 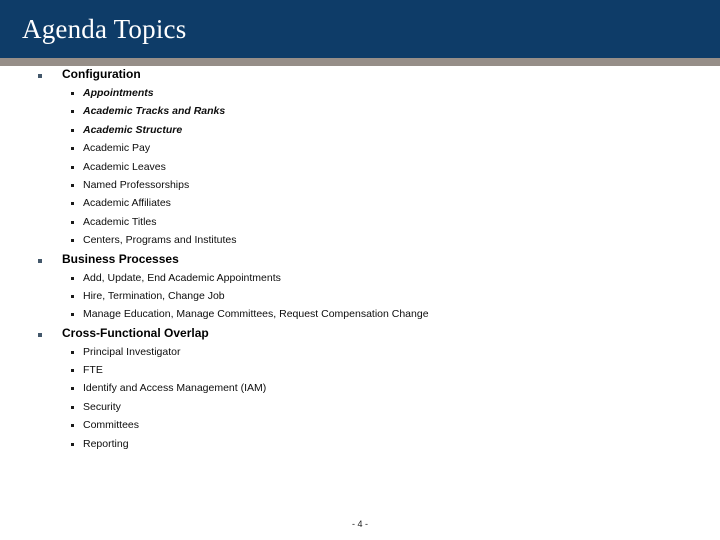 I want to click on list-item: Principal Investigator, so click(x=360, y=353).